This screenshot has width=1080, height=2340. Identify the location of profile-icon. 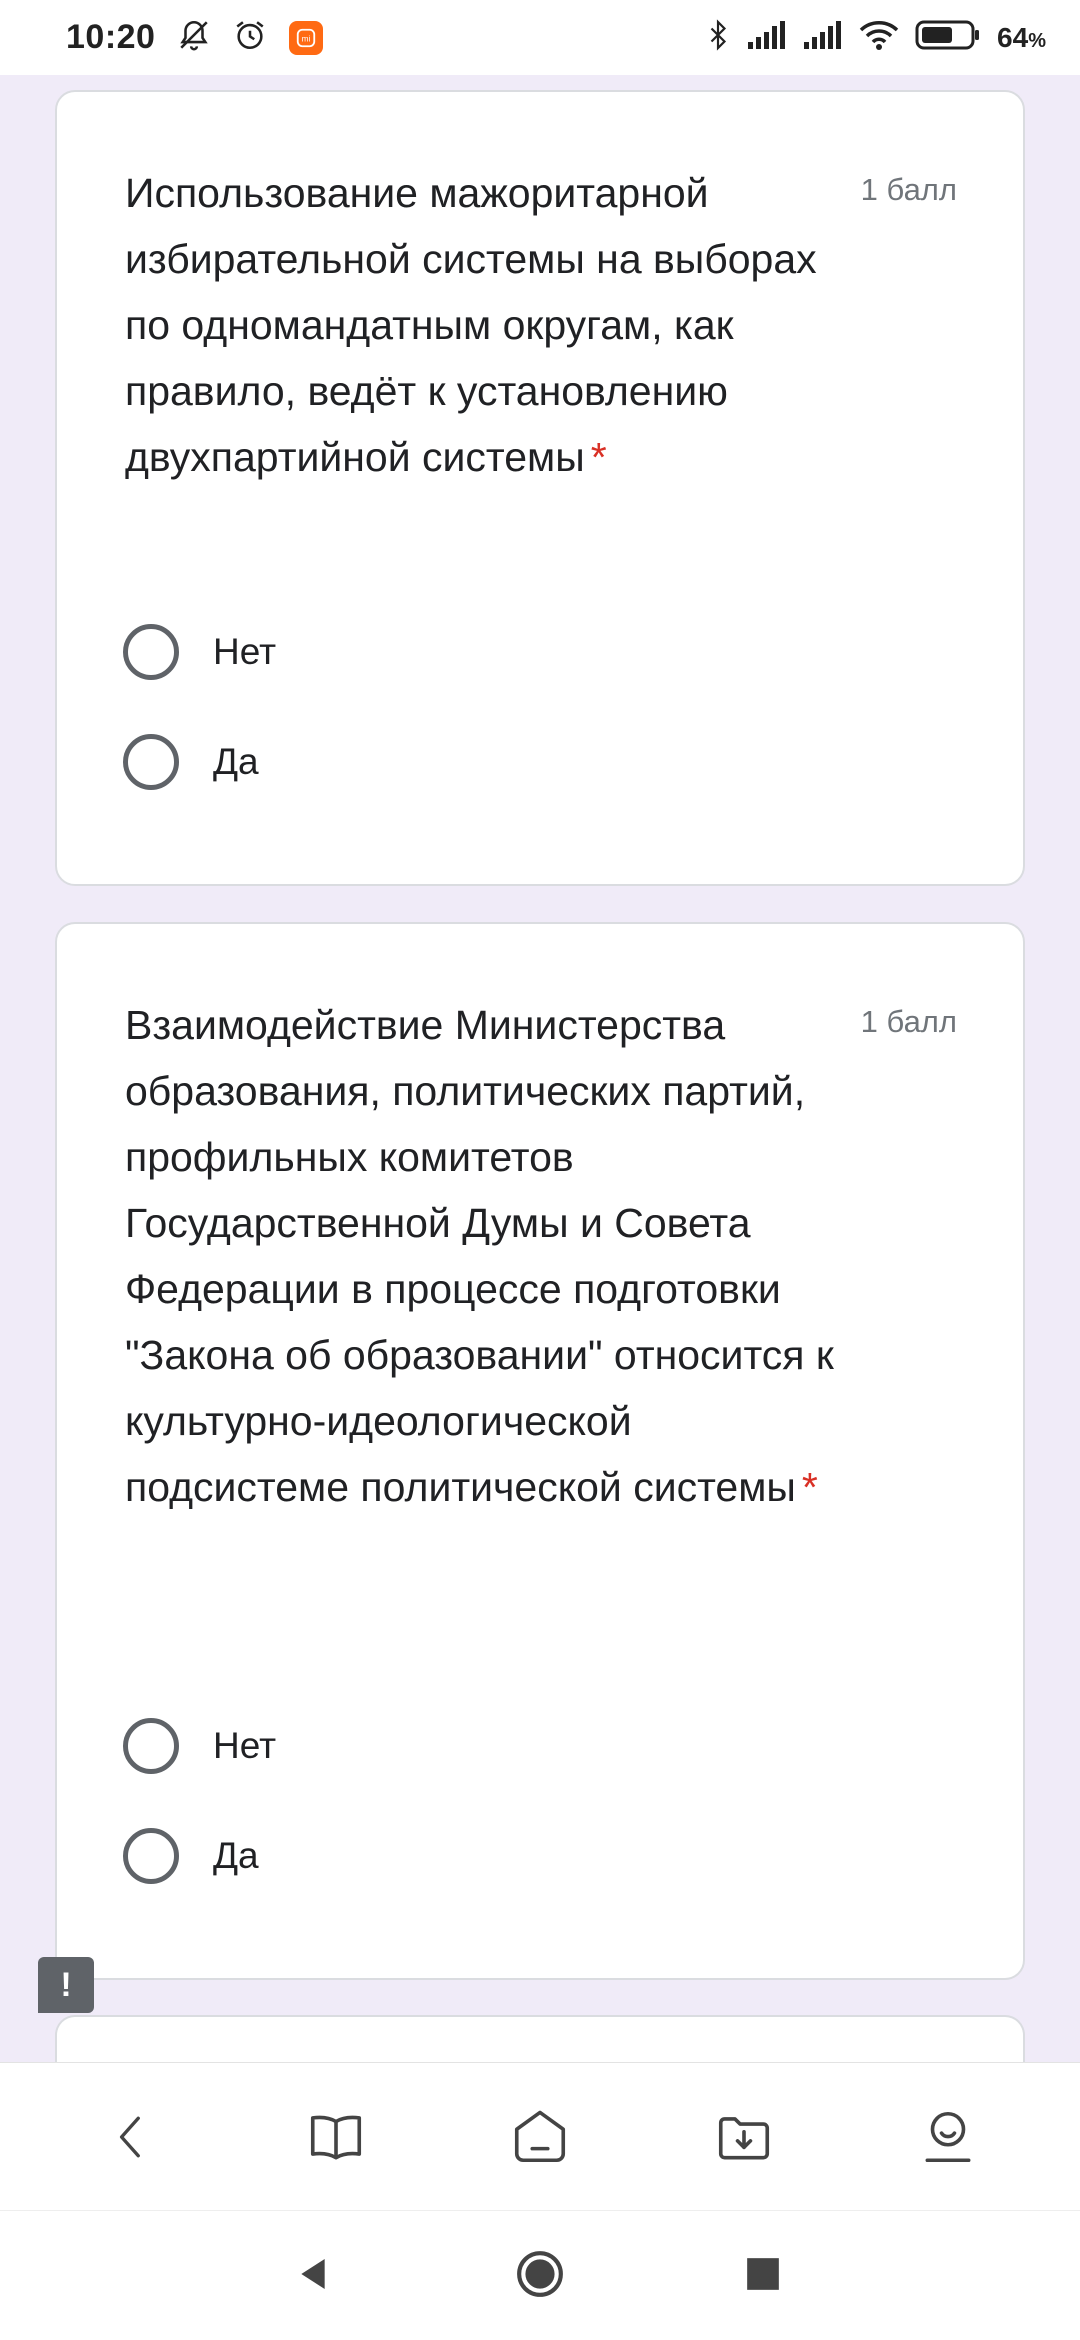
(948, 2136).